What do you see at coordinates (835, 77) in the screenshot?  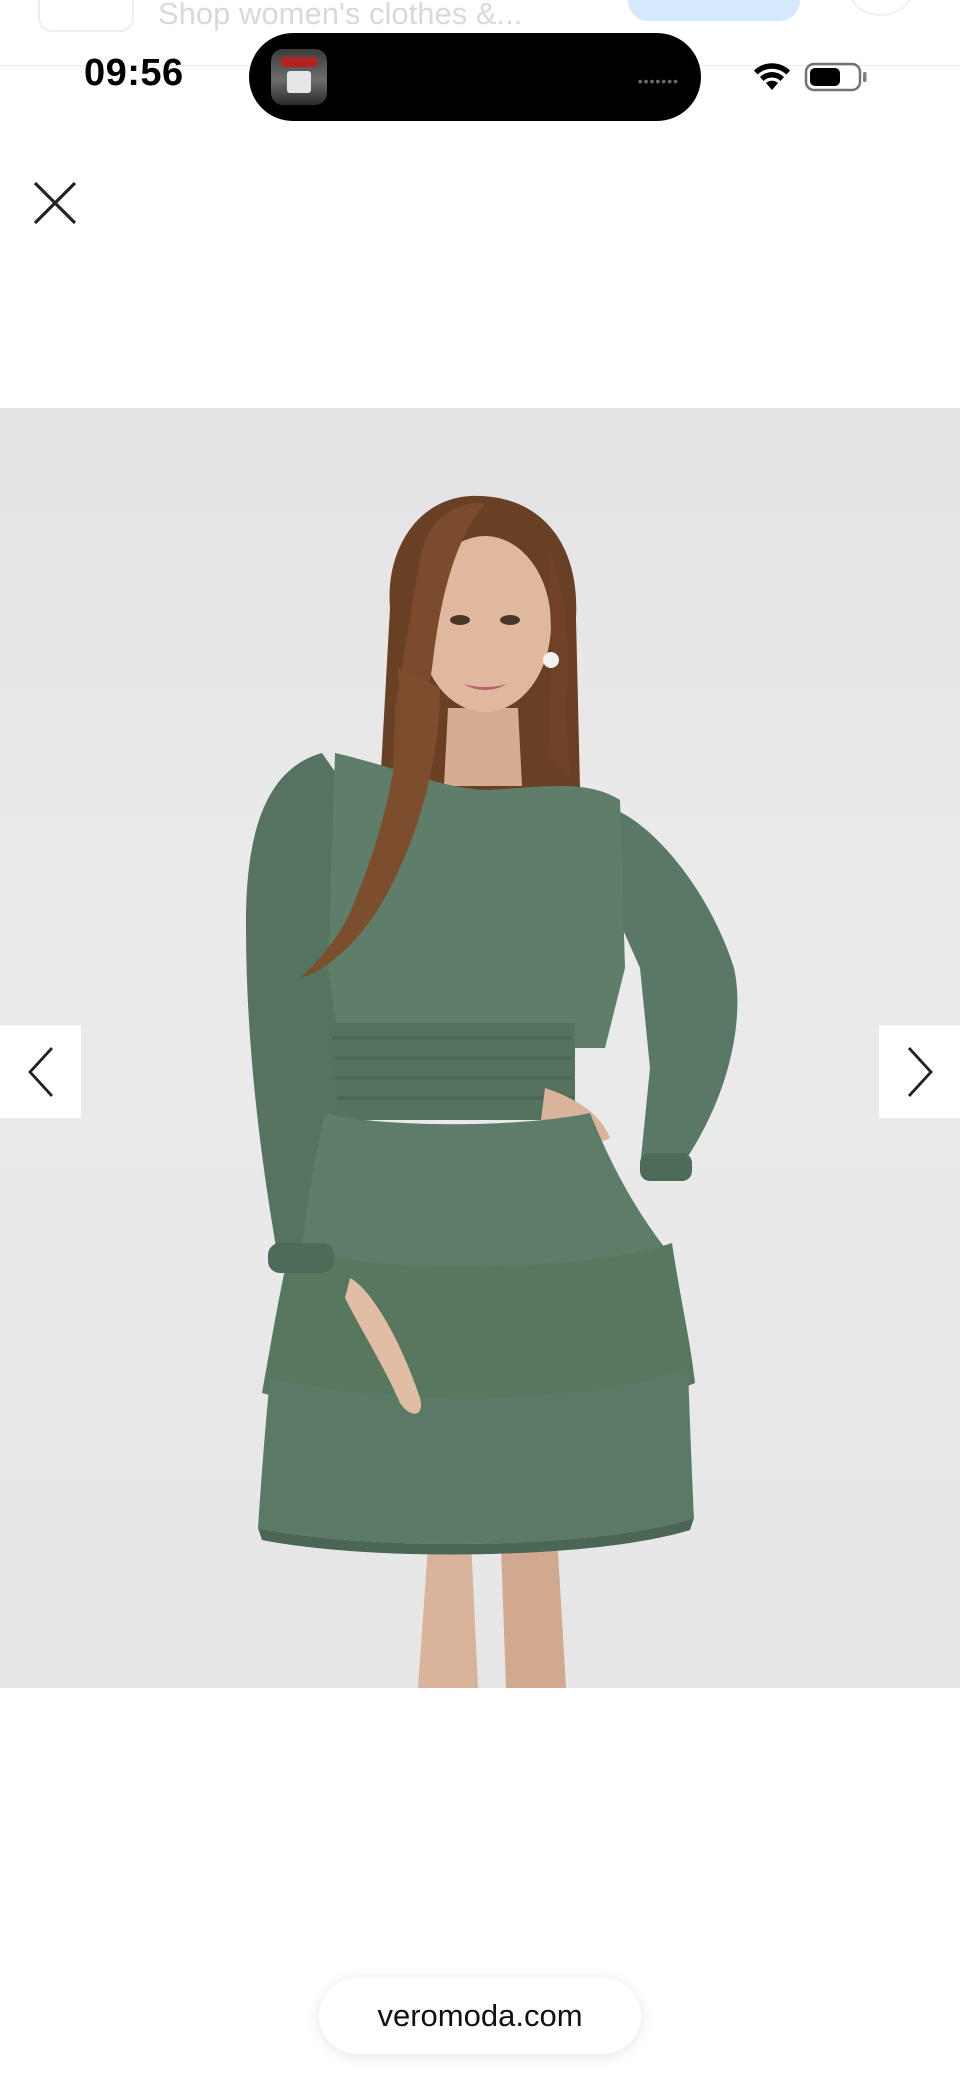 I see `battery-icon` at bounding box center [835, 77].